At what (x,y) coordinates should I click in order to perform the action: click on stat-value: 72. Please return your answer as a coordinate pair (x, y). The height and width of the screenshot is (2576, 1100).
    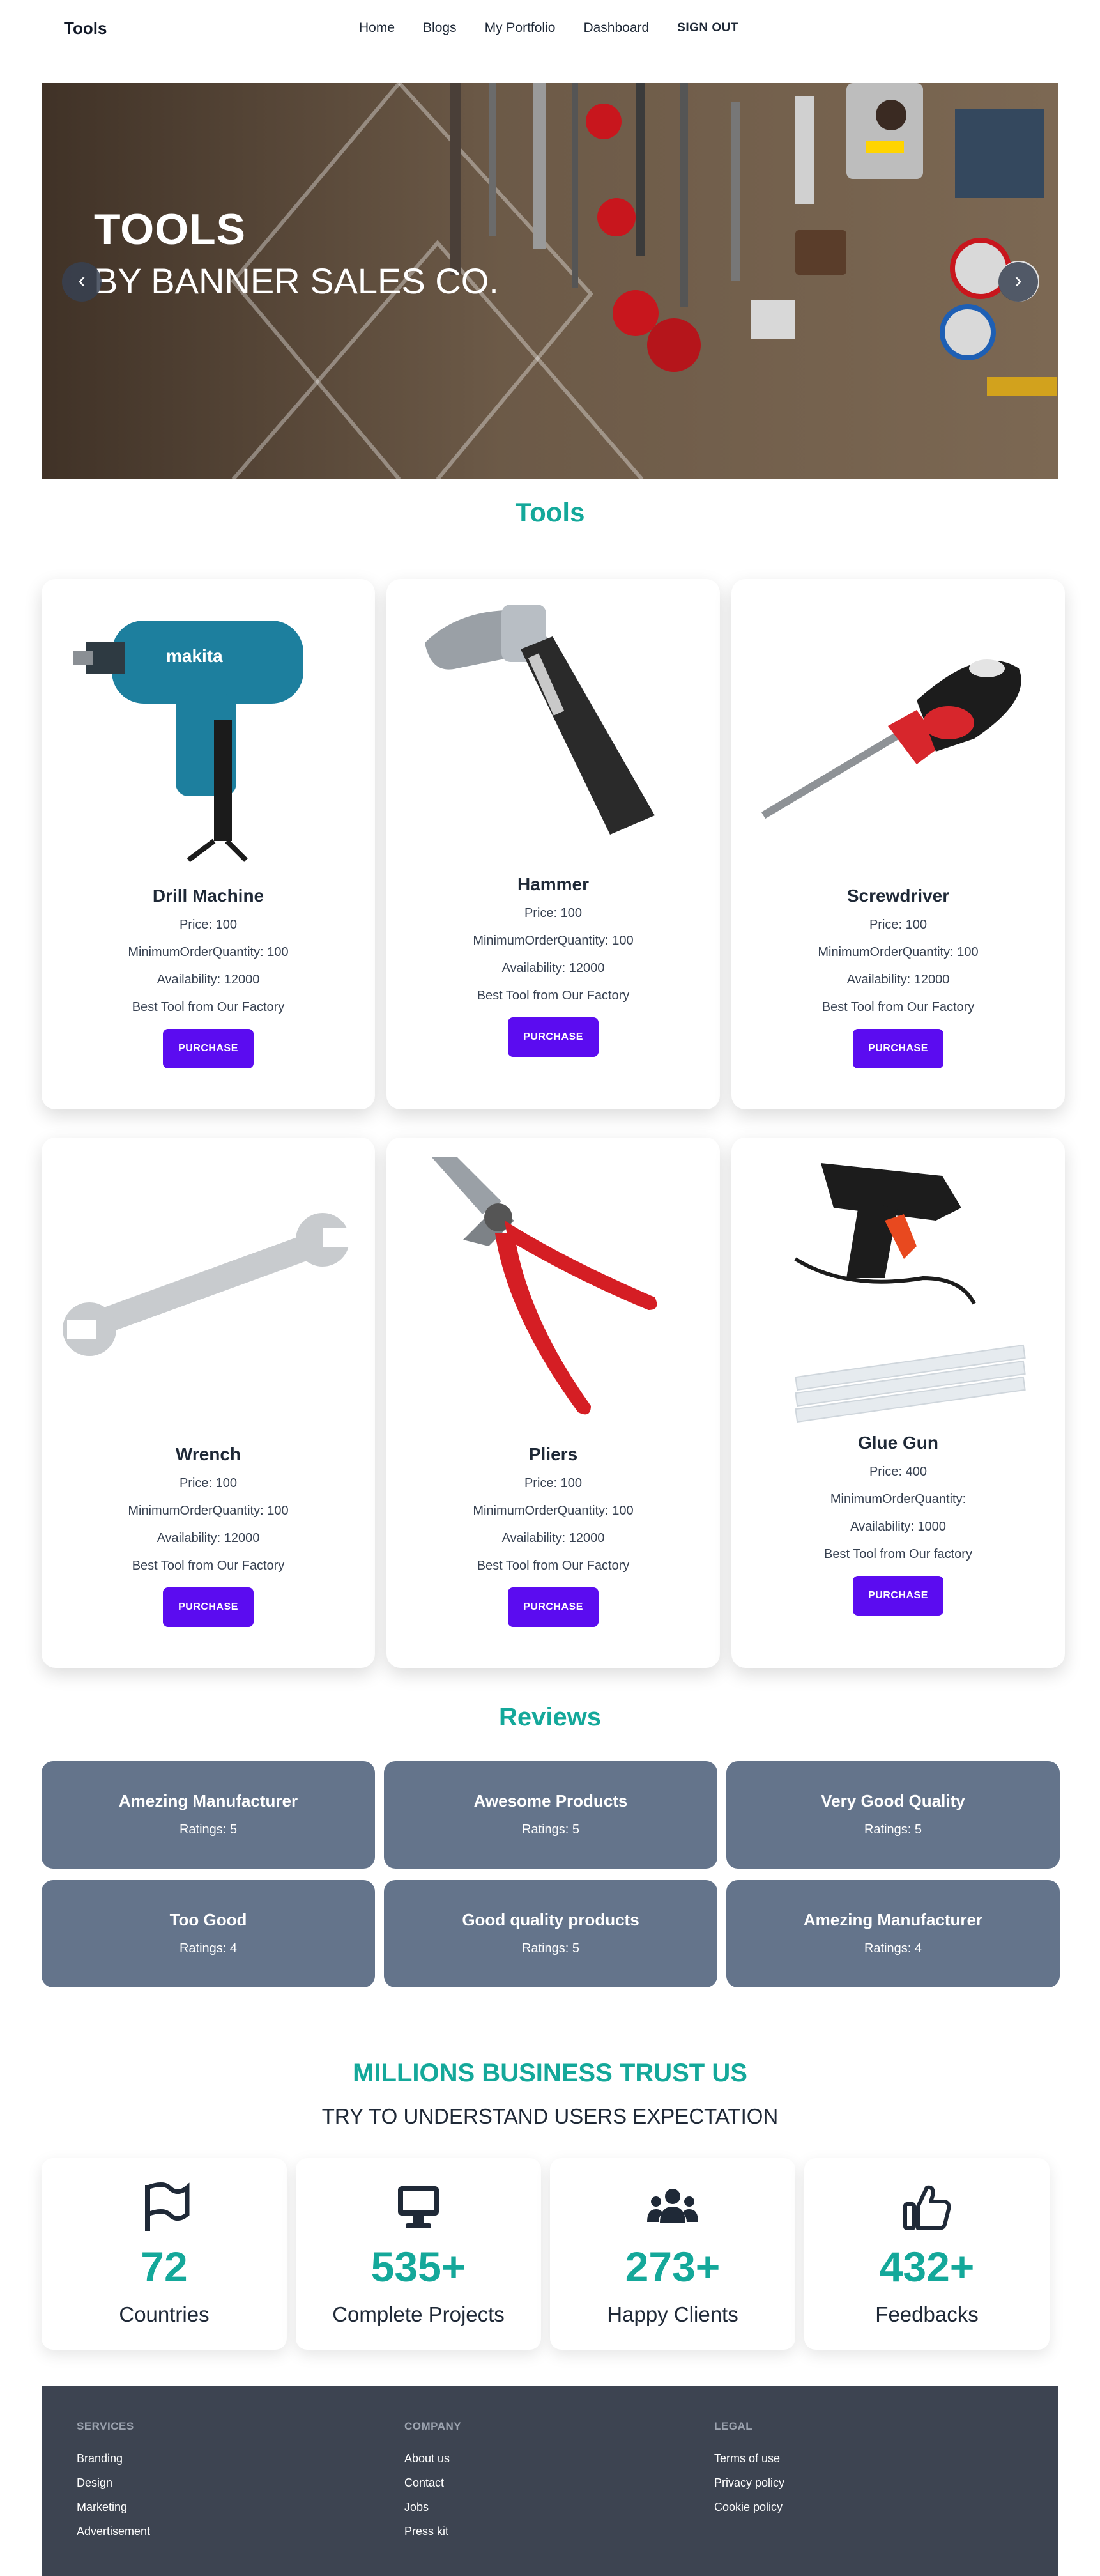
    Looking at the image, I should click on (164, 2266).